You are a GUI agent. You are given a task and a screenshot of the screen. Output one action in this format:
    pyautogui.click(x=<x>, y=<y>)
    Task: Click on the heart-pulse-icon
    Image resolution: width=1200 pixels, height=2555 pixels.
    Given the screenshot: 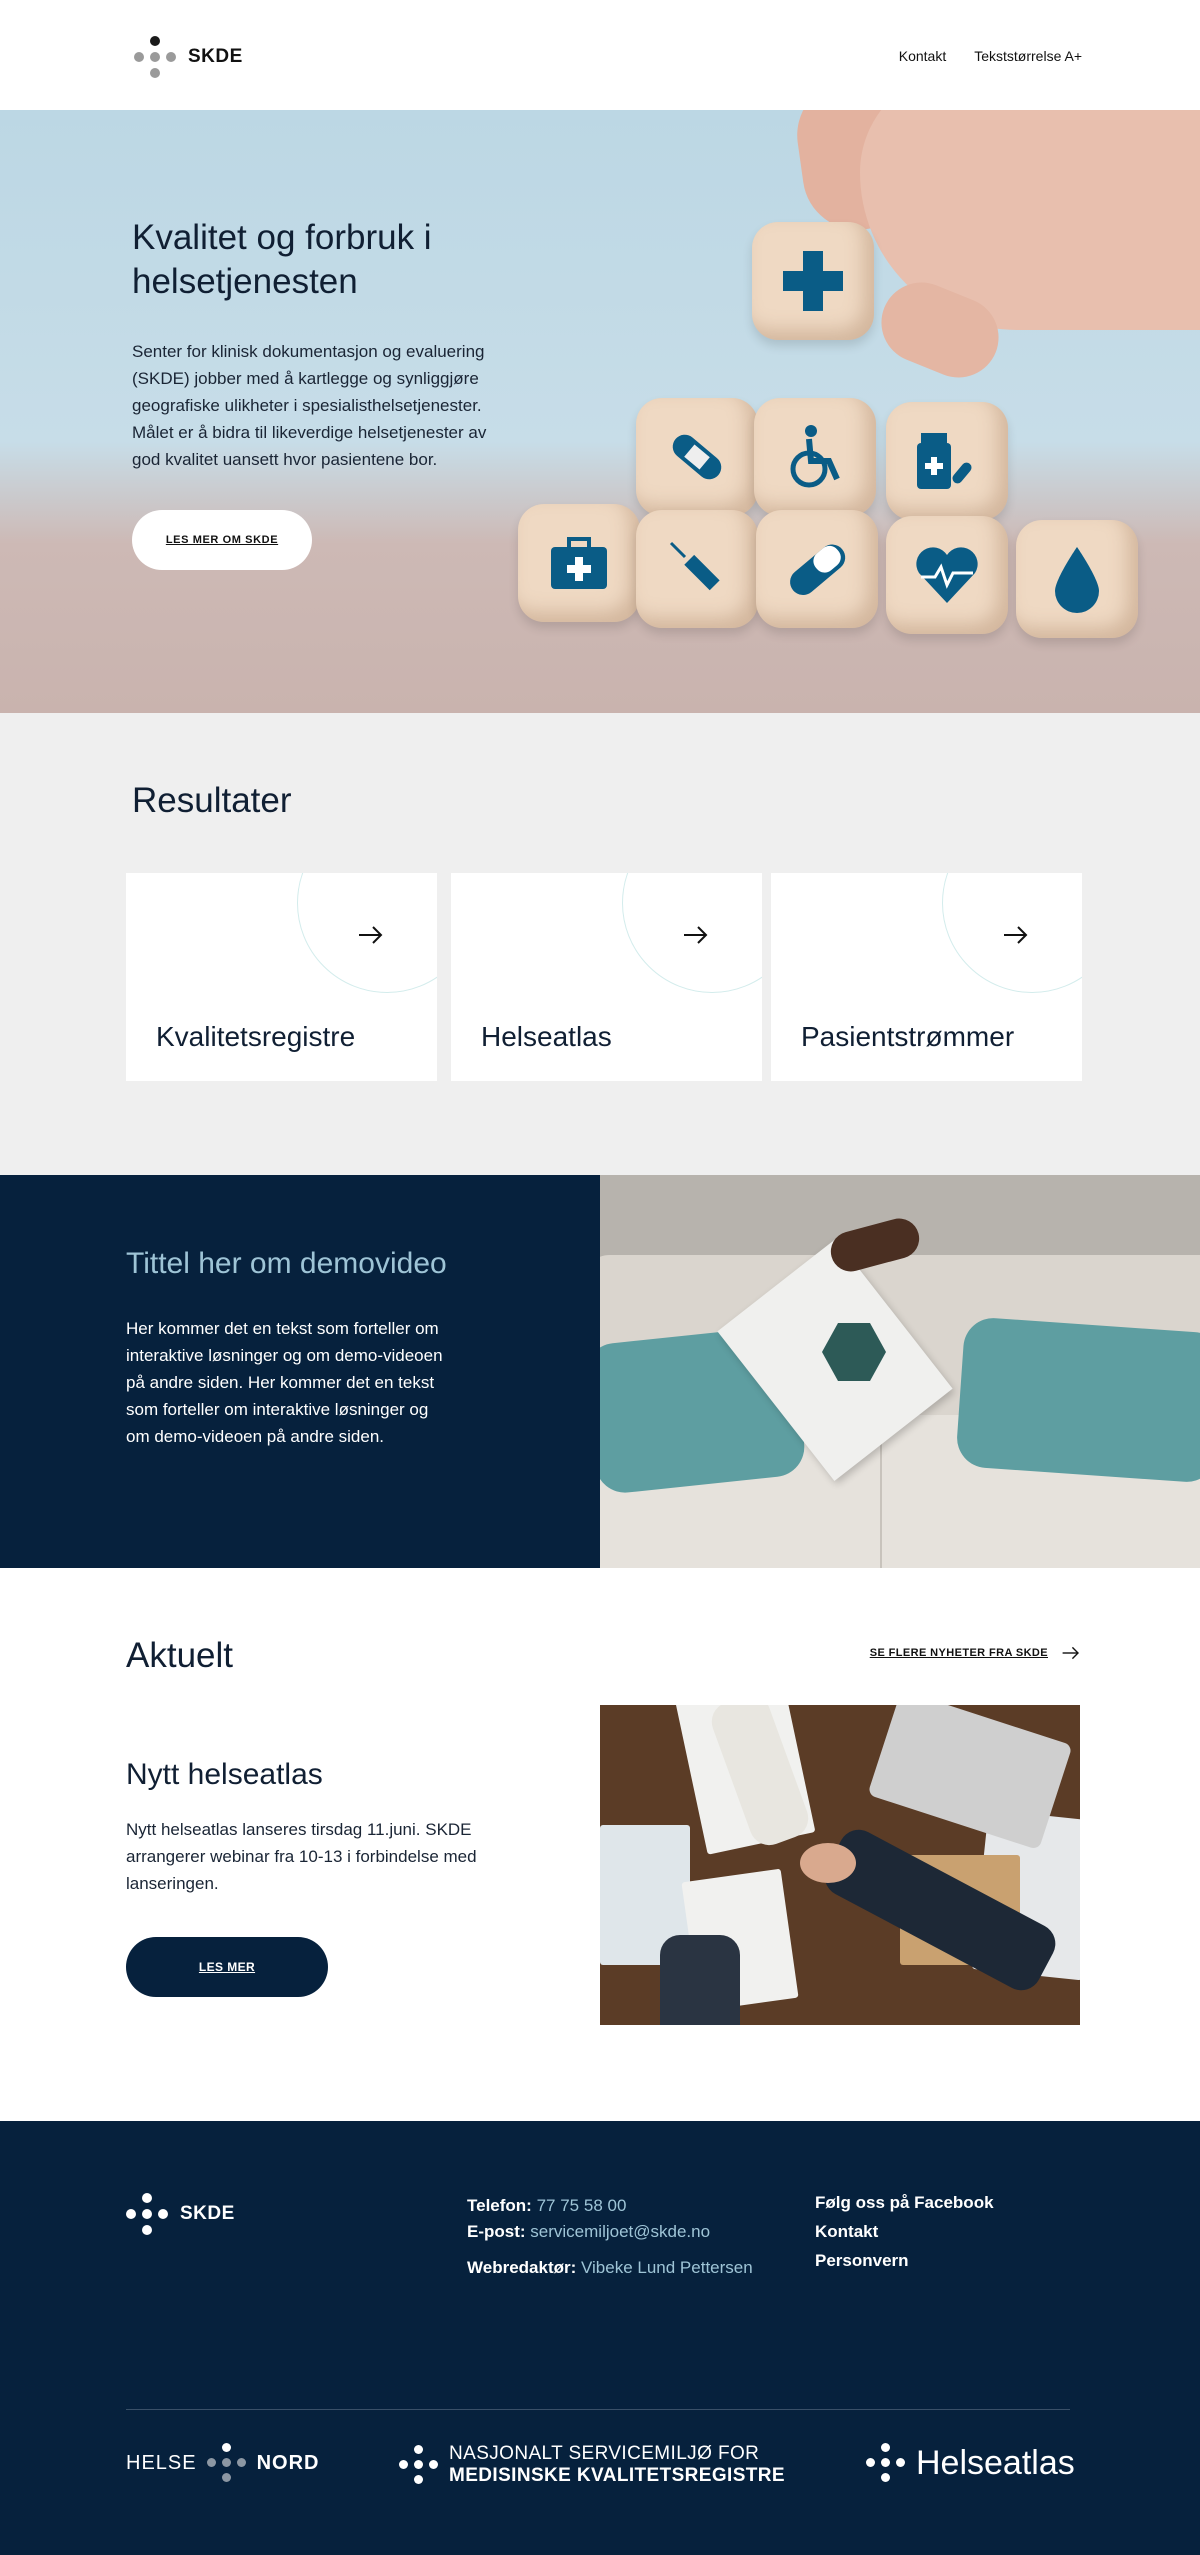 What is the action you would take?
    pyautogui.click(x=947, y=575)
    